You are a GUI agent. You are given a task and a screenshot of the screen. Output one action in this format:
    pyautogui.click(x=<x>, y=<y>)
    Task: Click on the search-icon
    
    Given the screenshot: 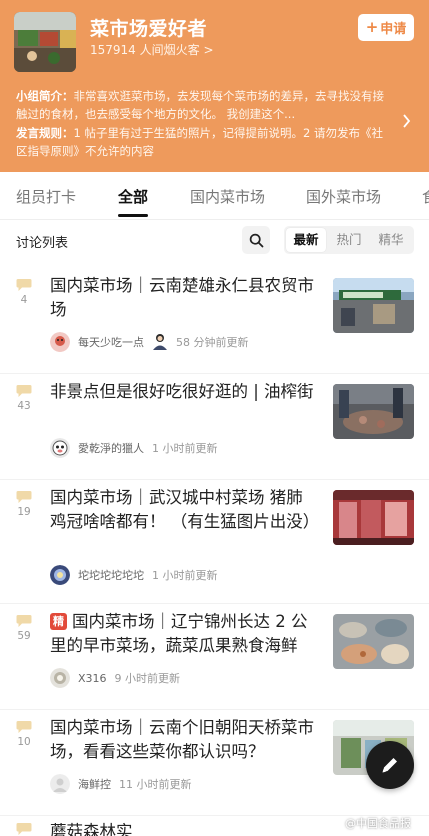 What is the action you would take?
    pyautogui.click(x=256, y=240)
    